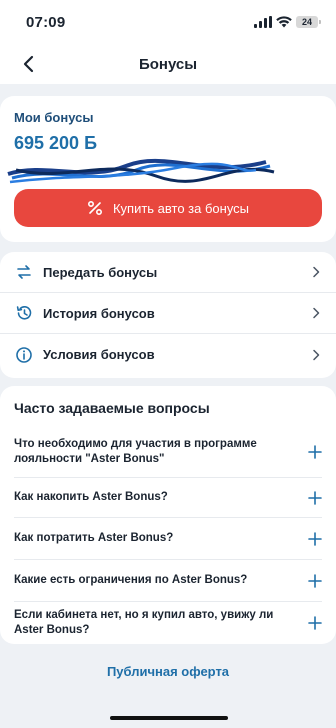 Image resolution: width=336 pixels, height=728 pixels. What do you see at coordinates (181, 208) in the screenshot?
I see `buy-car-label: Купить авто за бонусы` at bounding box center [181, 208].